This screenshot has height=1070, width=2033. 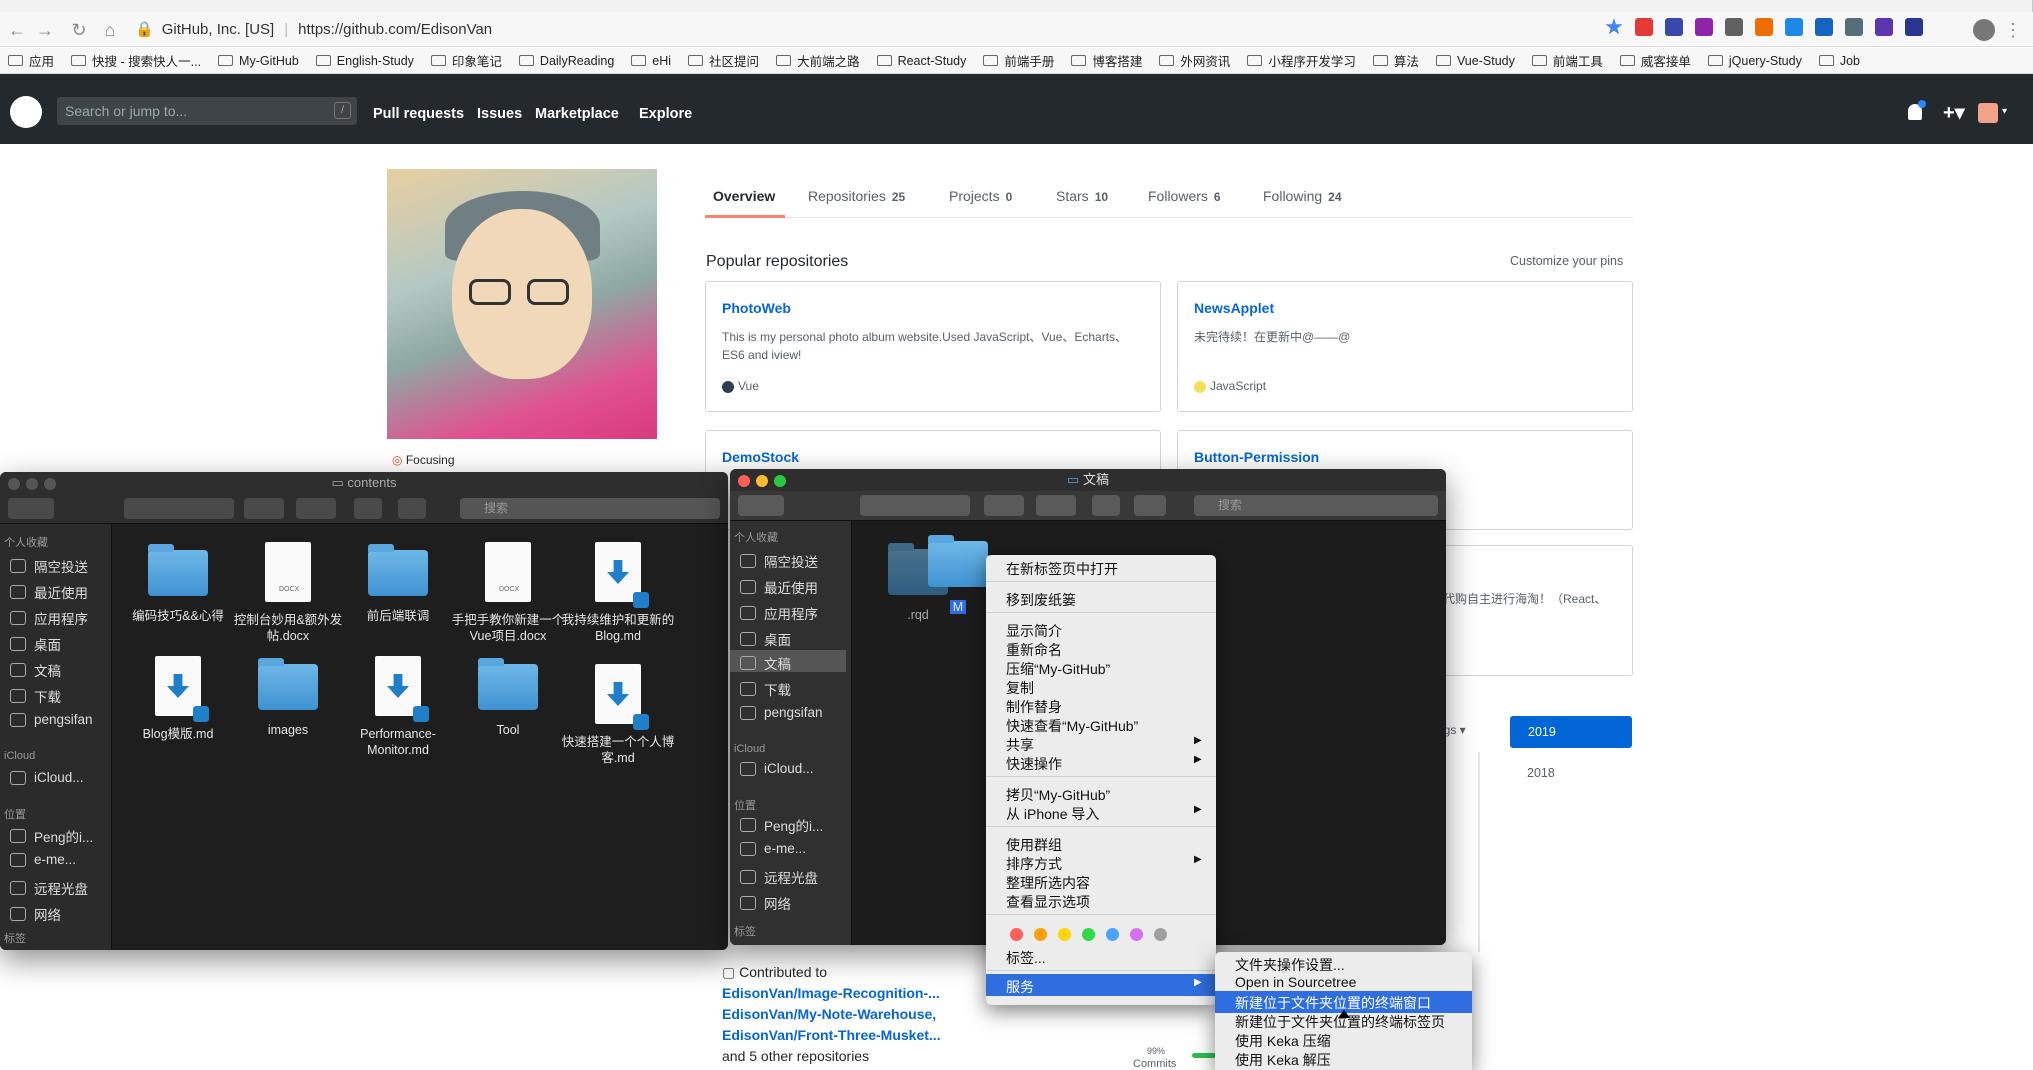 I want to click on profile-avatar, so click(x=1984, y=30).